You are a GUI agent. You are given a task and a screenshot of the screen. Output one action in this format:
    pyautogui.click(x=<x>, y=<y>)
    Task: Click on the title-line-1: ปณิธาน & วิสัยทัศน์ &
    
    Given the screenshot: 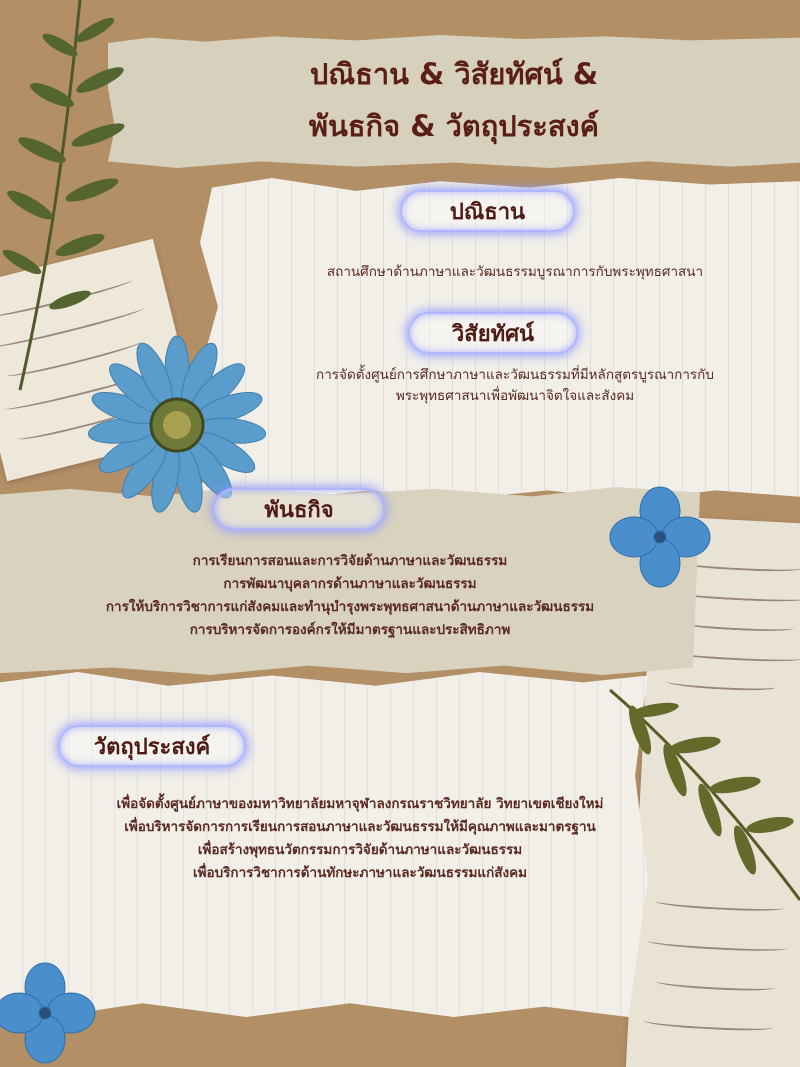 What is the action you would take?
    pyautogui.click(x=454, y=74)
    